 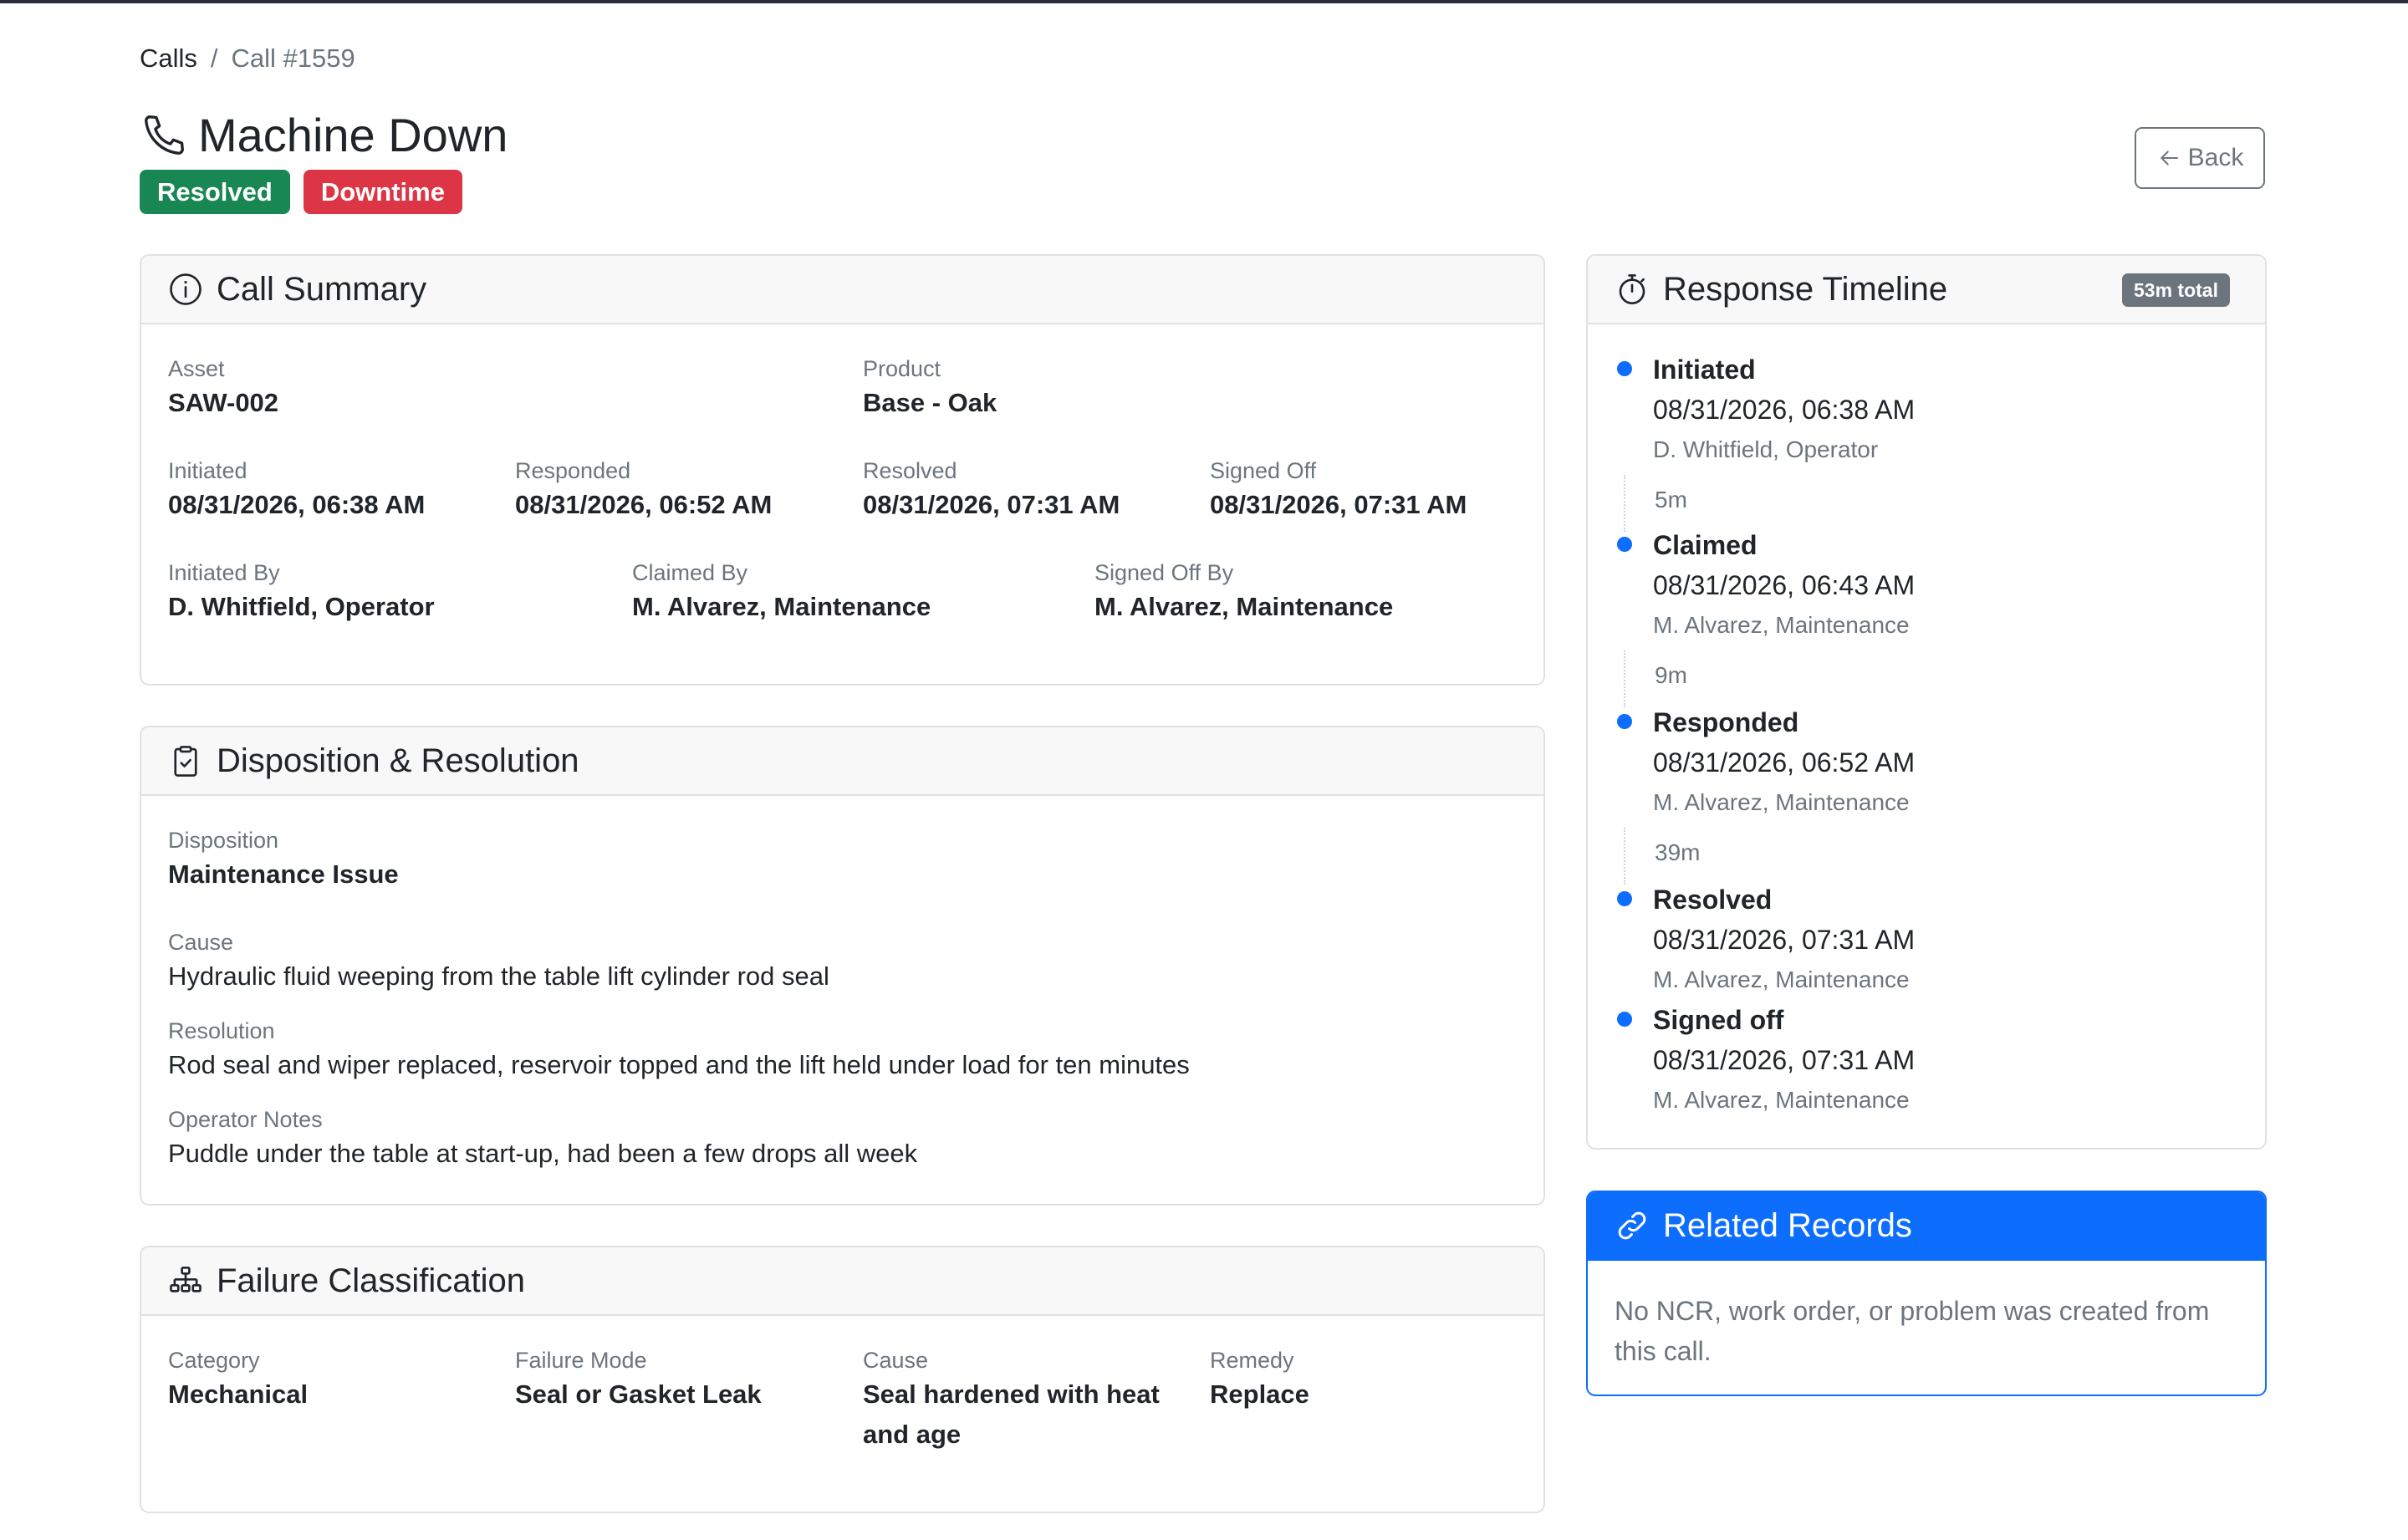 I want to click on responded-value: 08/31/2026, 06:52 AM, so click(x=644, y=504).